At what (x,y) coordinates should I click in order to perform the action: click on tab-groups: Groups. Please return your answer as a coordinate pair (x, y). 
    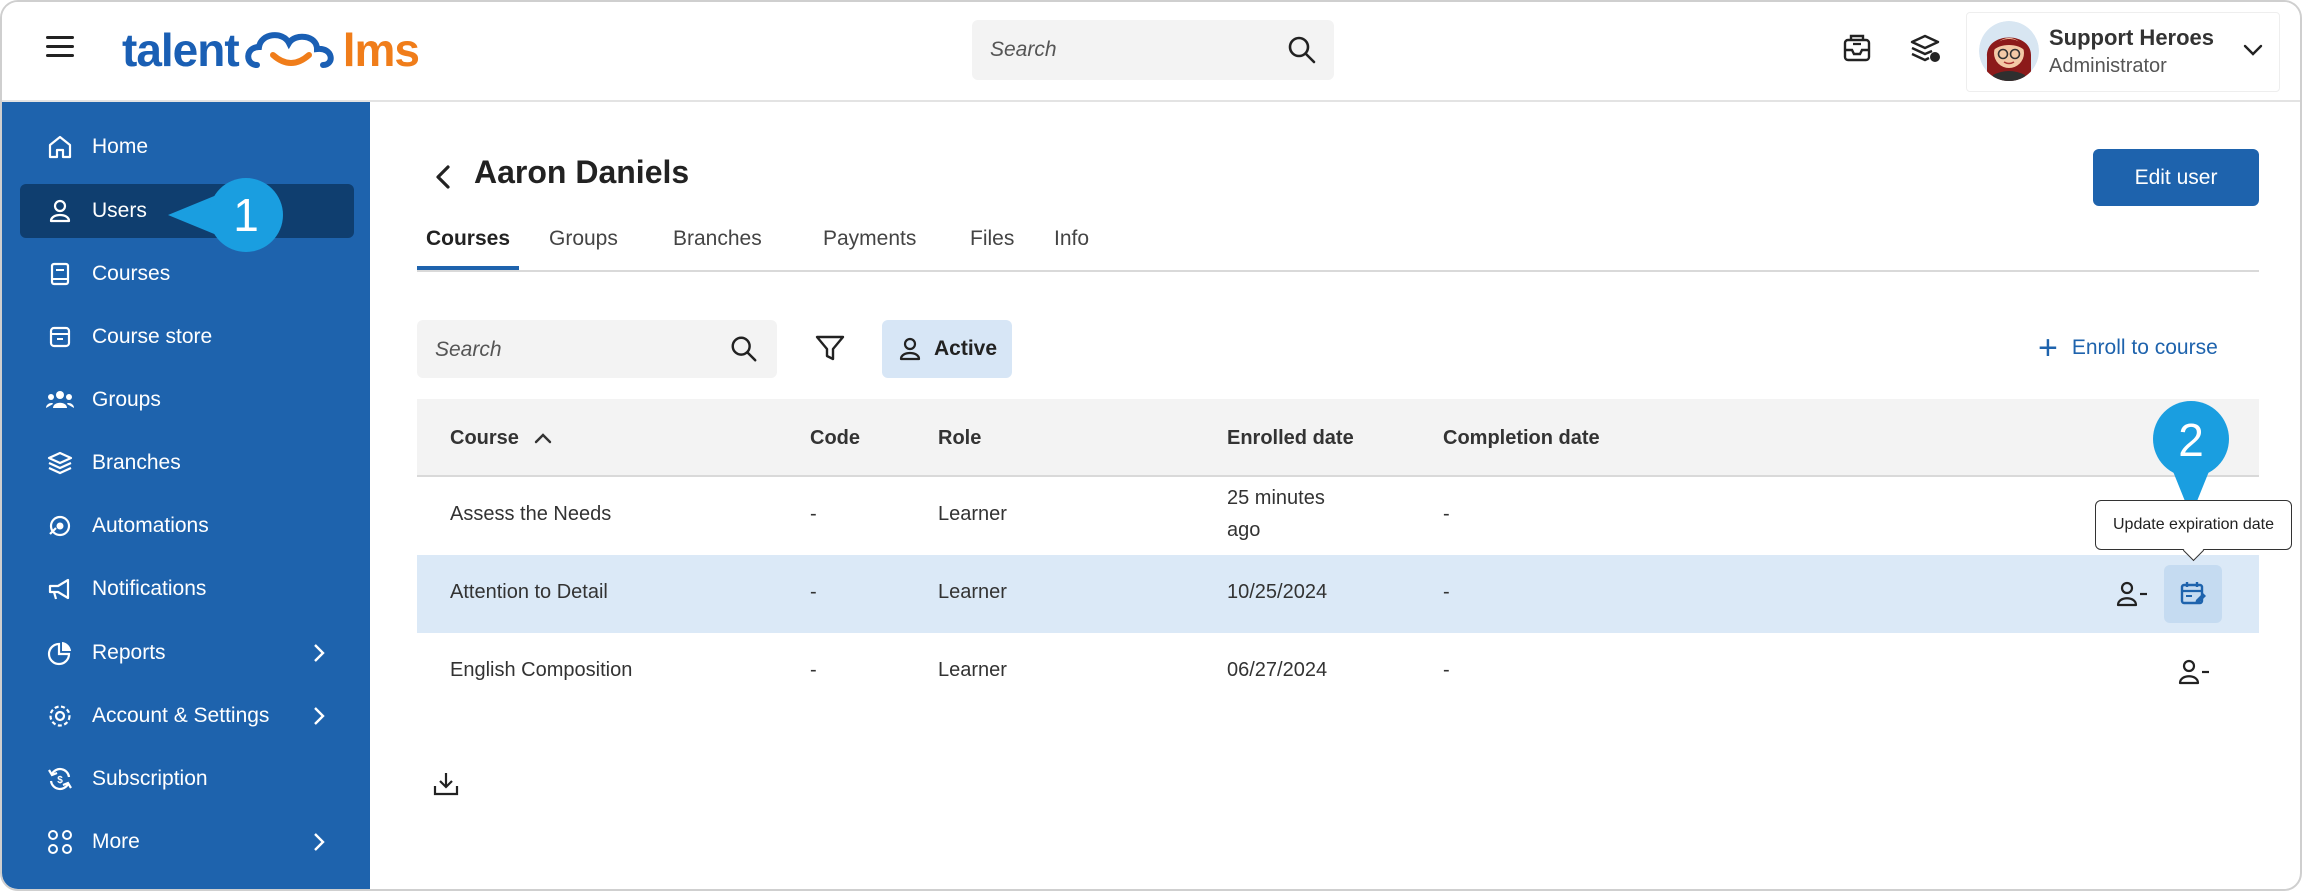
    Looking at the image, I should click on (583, 246).